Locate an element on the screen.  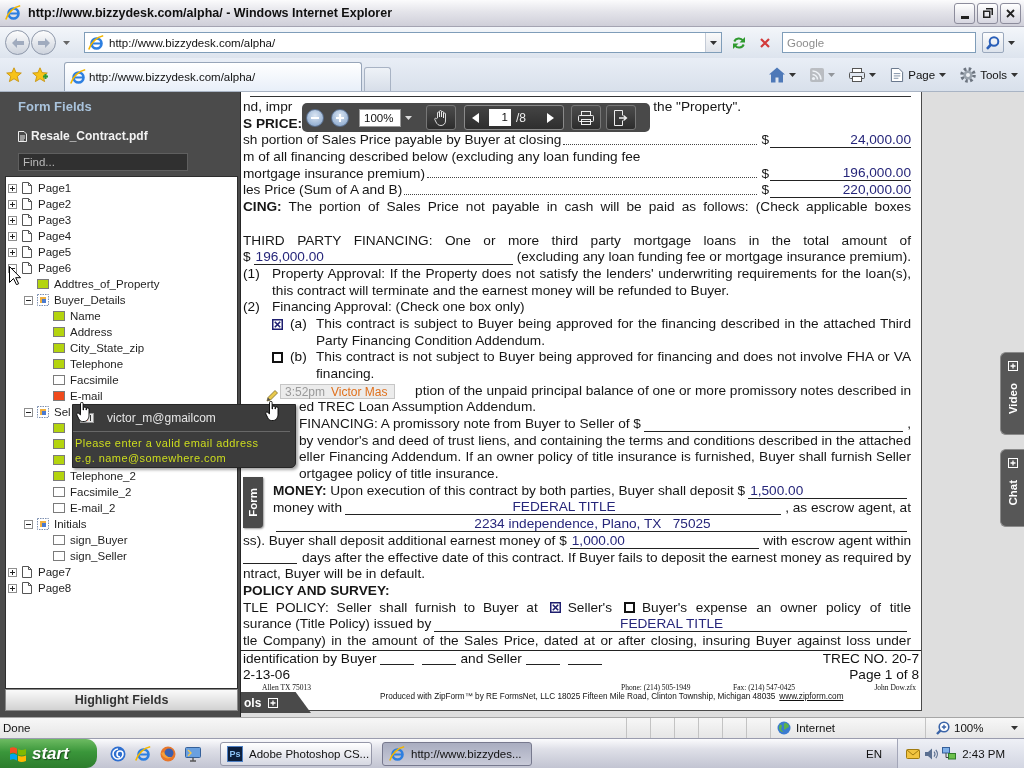
document-text: ss). Buyer shall deposit additional earnest money of $ is located at coordinates (405, 541).